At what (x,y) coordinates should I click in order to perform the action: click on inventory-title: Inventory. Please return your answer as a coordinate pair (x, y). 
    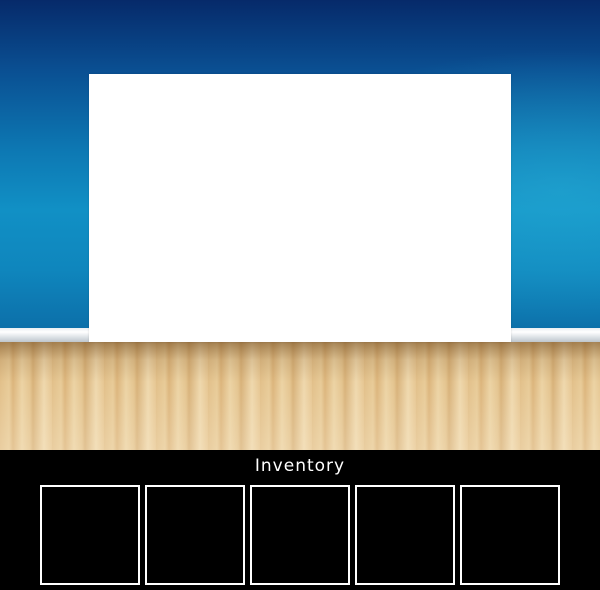
    Looking at the image, I should click on (300, 466).